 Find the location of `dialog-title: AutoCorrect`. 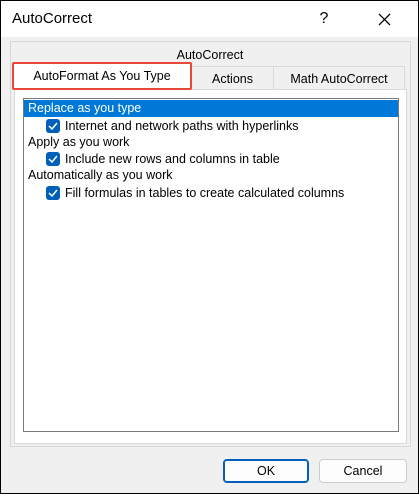

dialog-title: AutoCorrect is located at coordinates (52, 18).